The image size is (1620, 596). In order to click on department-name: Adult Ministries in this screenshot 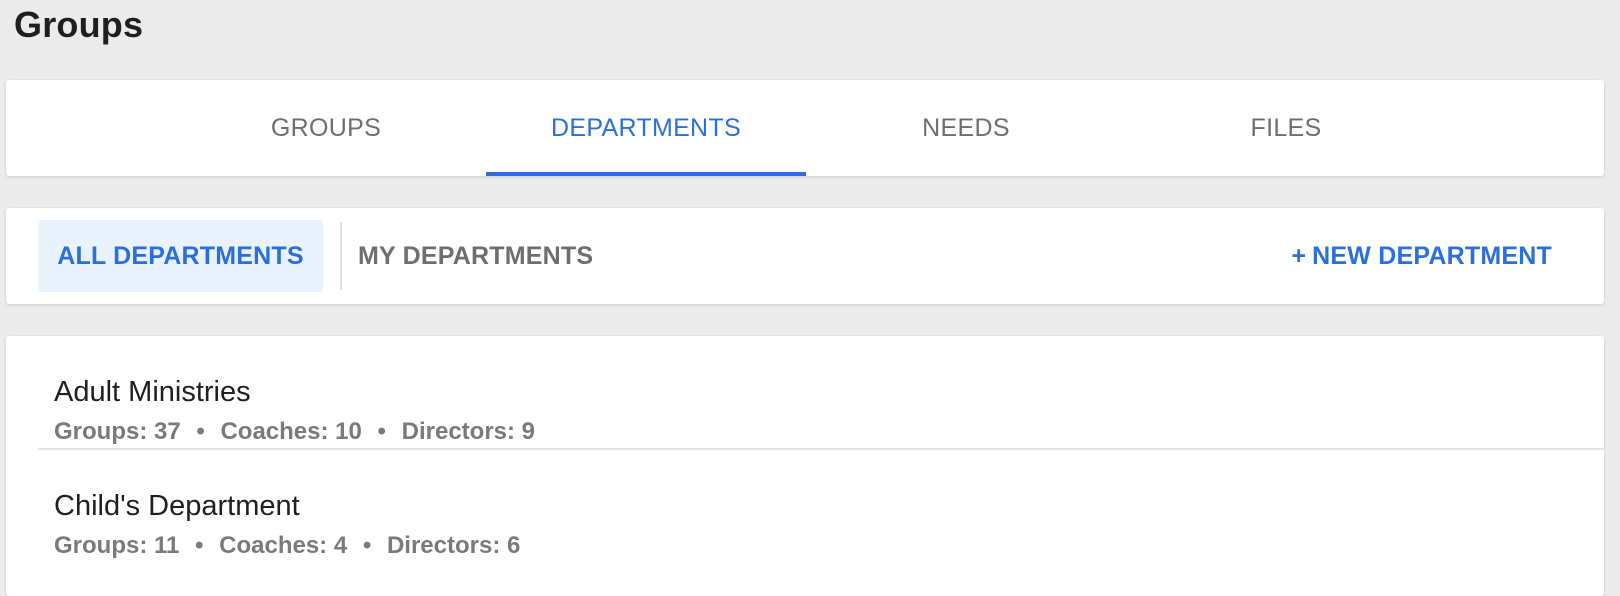, I will do `click(152, 392)`.